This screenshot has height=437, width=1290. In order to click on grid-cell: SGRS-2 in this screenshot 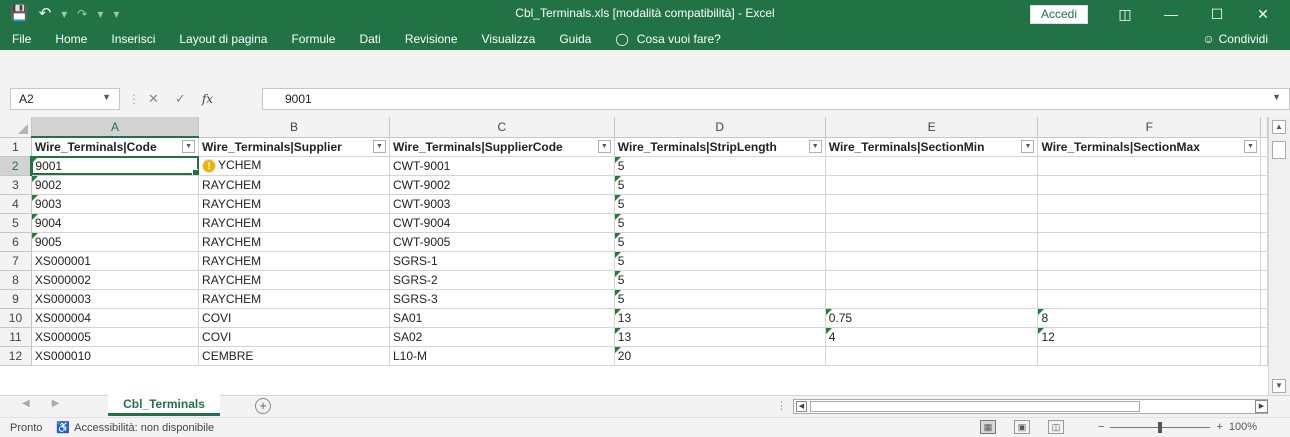, I will do `click(502, 280)`.